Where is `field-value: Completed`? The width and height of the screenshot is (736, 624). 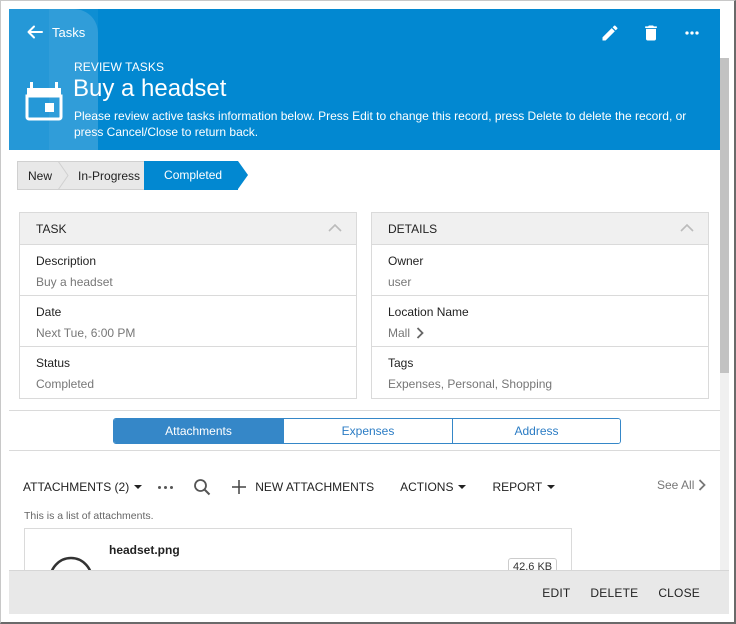
field-value: Completed is located at coordinates (65, 384).